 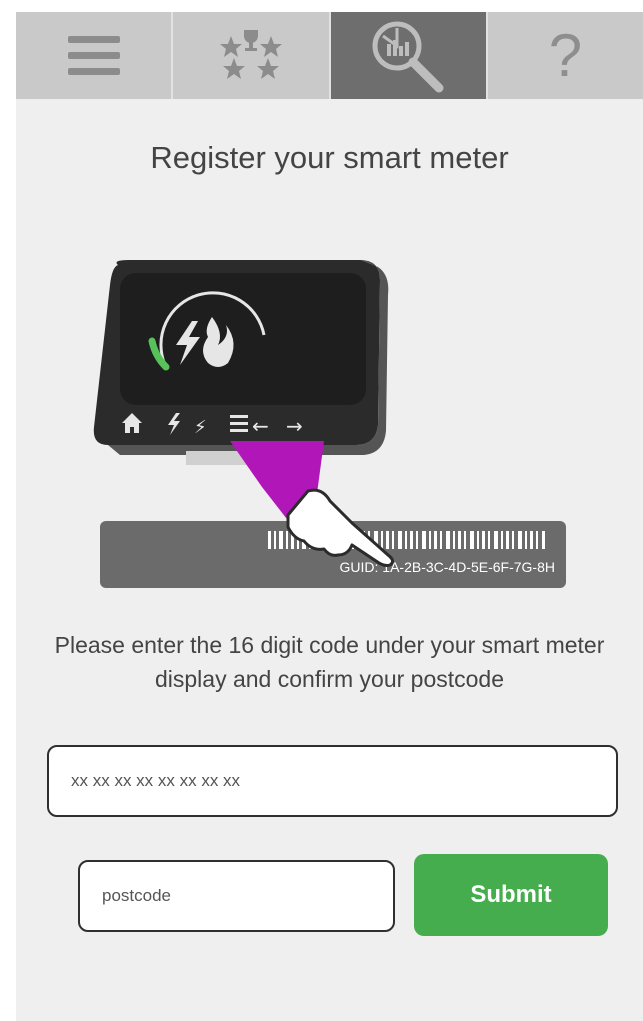 I want to click on left-border, so click(x=8, y=510).